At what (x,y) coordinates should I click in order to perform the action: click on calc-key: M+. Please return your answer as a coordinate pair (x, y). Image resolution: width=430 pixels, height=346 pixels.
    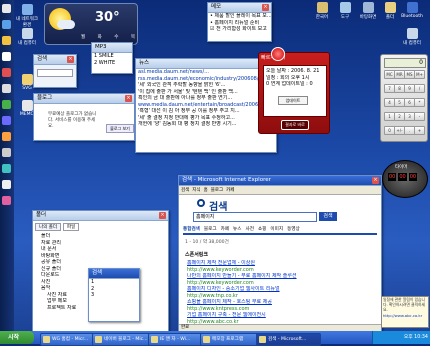
    Looking at the image, I should click on (419, 74).